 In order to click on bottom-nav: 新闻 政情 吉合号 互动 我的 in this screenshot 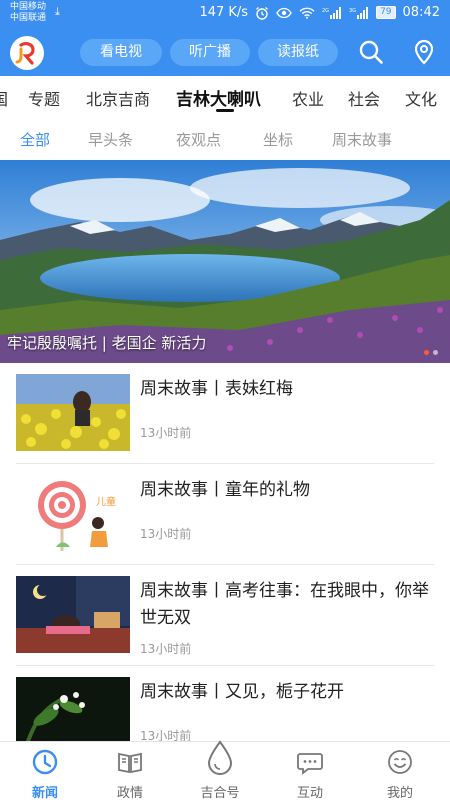, I will do `click(225, 770)`.